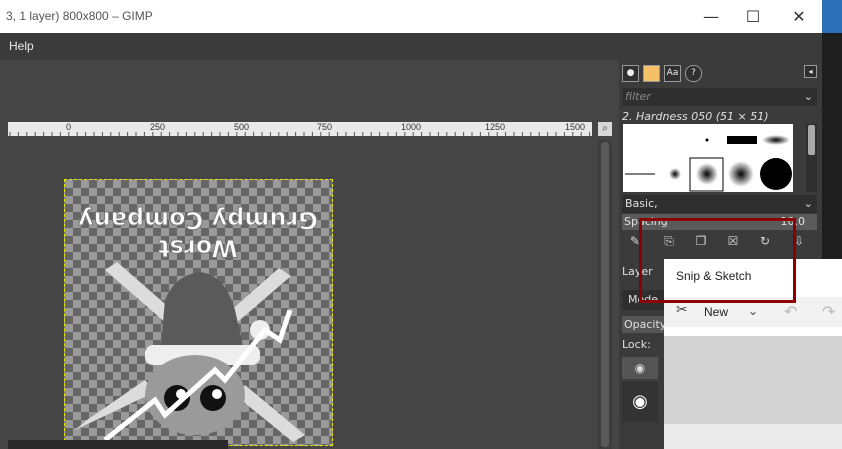 The height and width of the screenshot is (449, 842). I want to click on ruler-label: 750, so click(325, 127).